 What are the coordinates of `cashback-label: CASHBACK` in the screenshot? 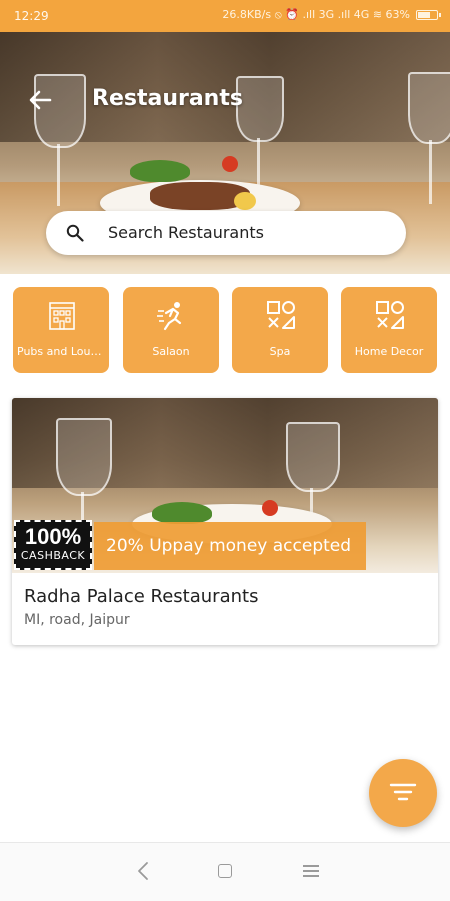 It's located at (53, 555).